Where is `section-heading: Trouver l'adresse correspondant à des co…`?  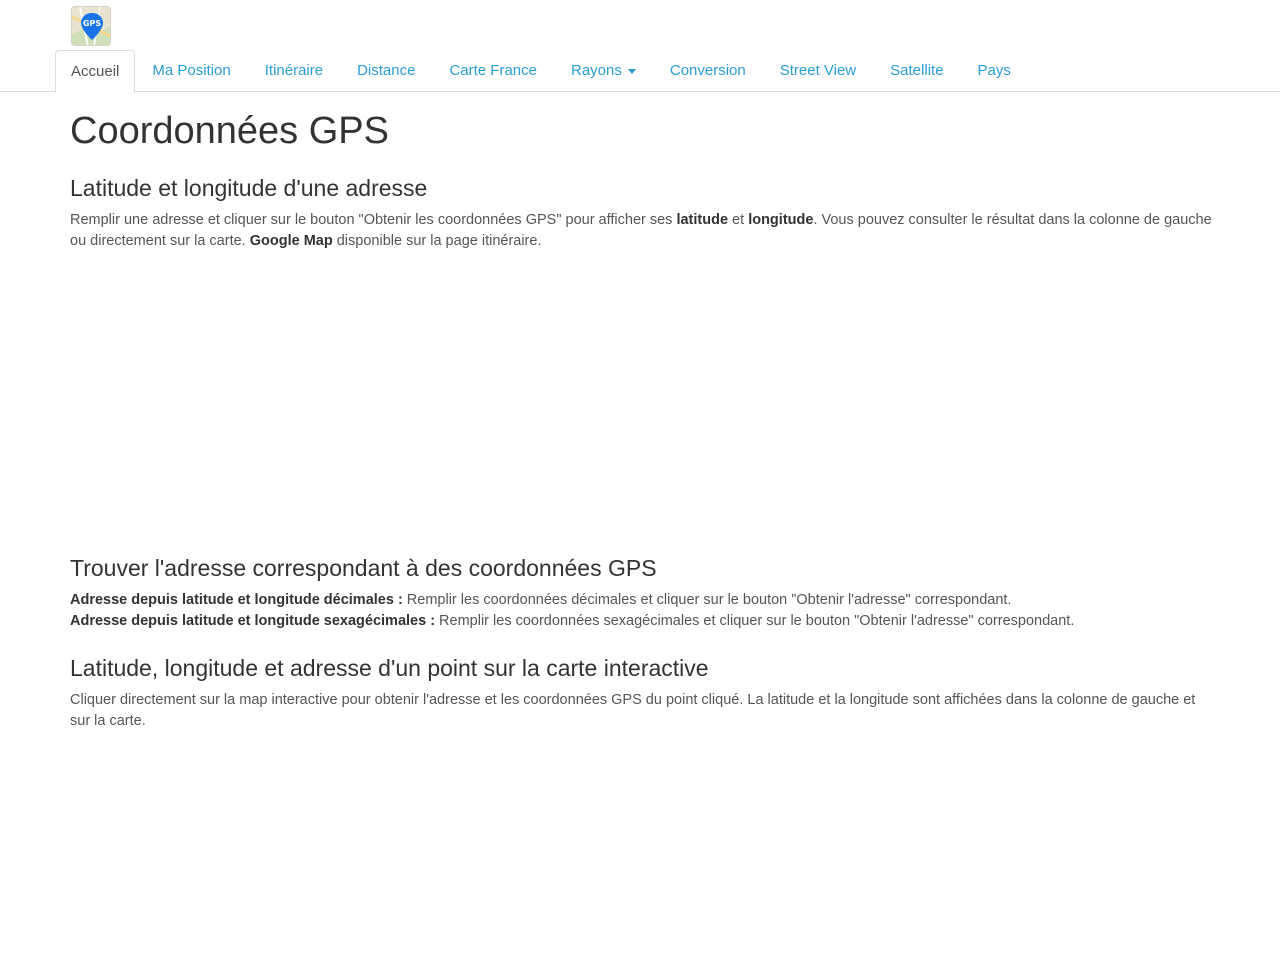
section-heading: Trouver l'adresse correspondant à des co… is located at coordinates (363, 568).